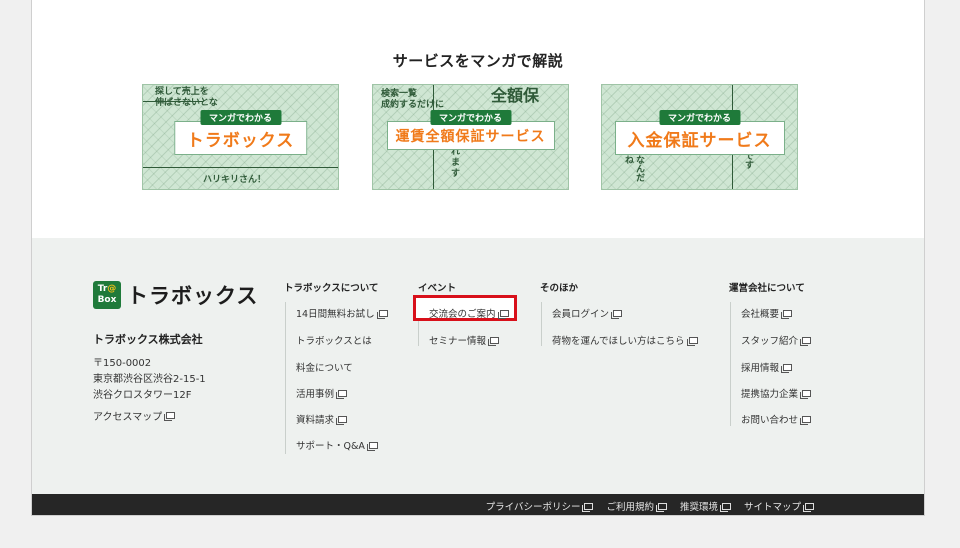  What do you see at coordinates (112, 289) in the screenshot?
I see `logo-badge-at: @` at bounding box center [112, 289].